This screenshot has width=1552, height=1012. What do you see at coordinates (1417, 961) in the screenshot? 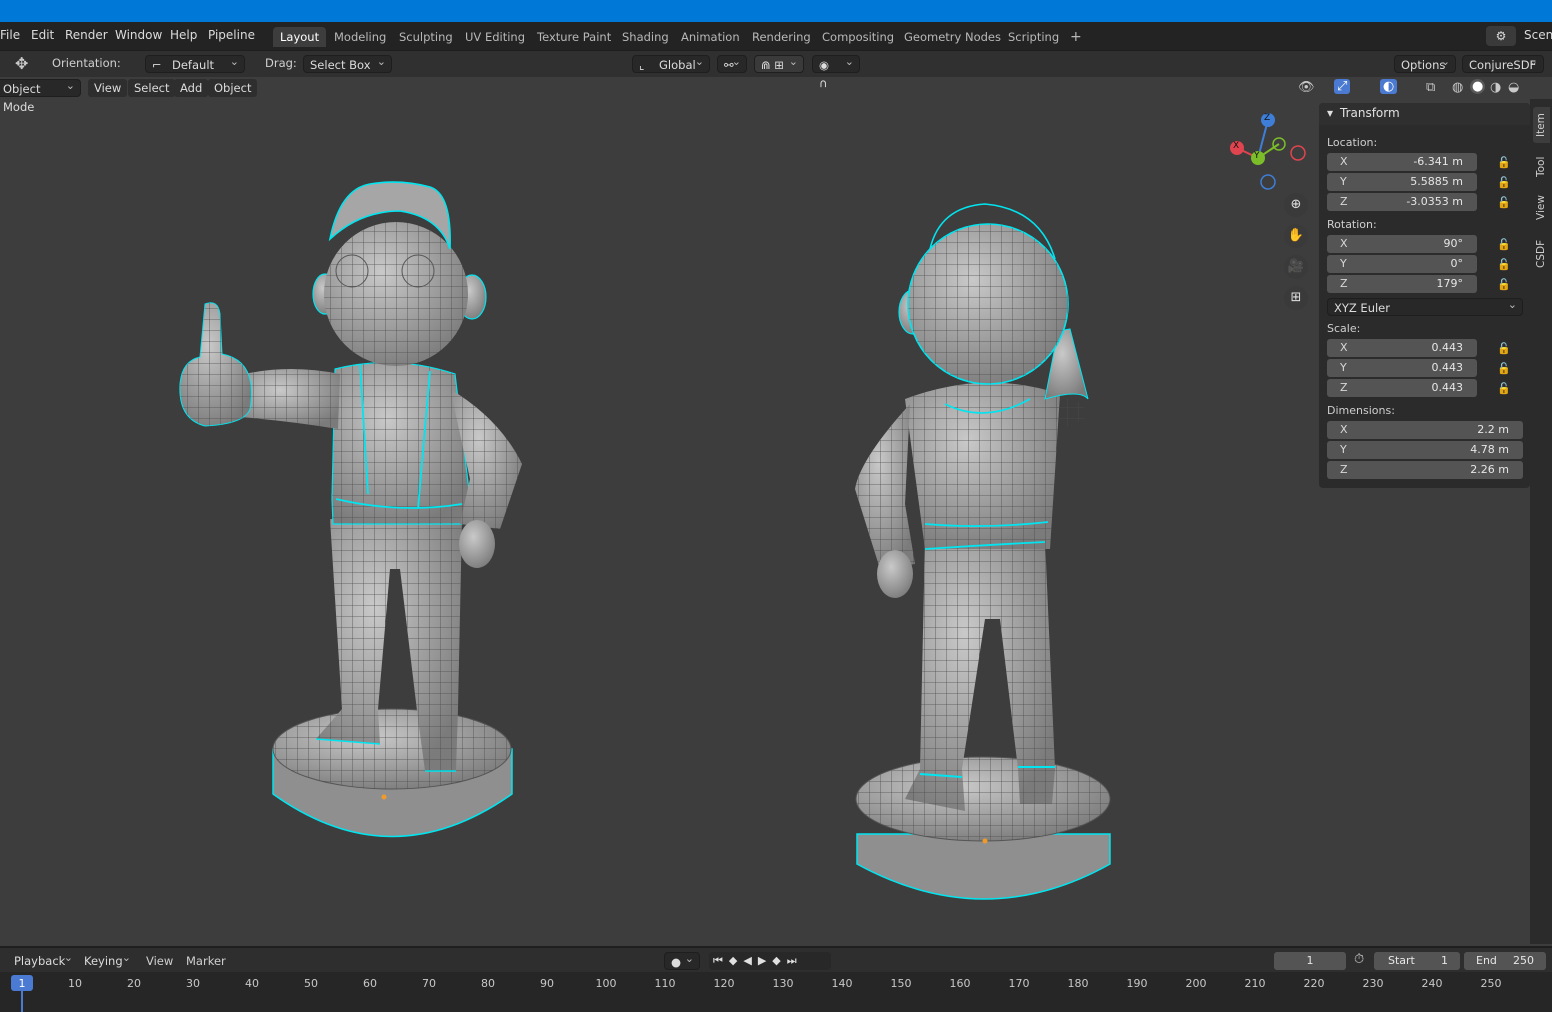
I see `start-frame-field: Start 1` at bounding box center [1417, 961].